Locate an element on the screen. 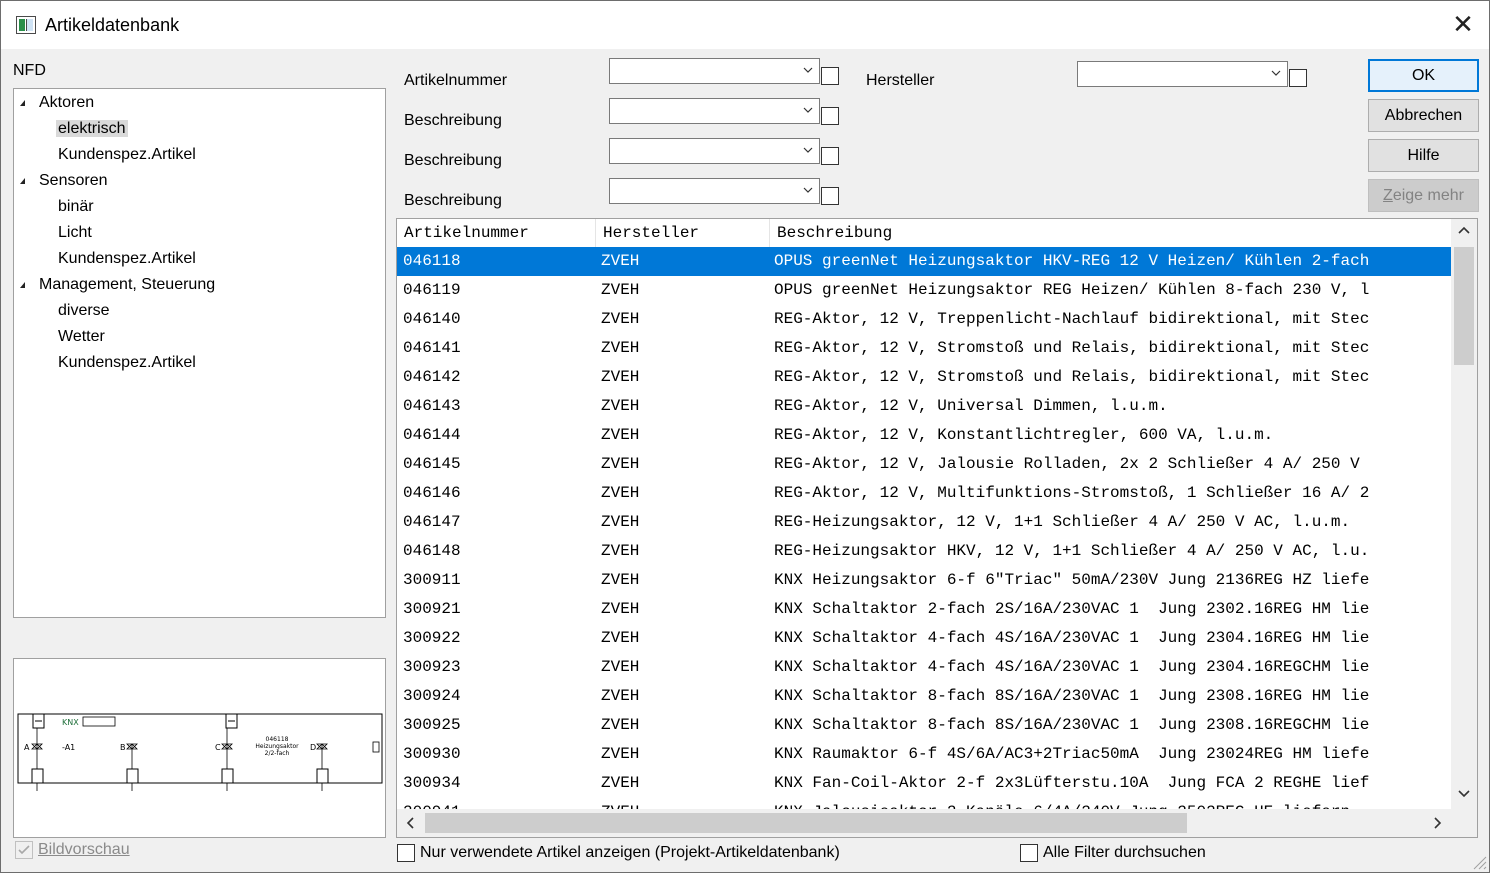  tree-label: binär is located at coordinates (76, 206).